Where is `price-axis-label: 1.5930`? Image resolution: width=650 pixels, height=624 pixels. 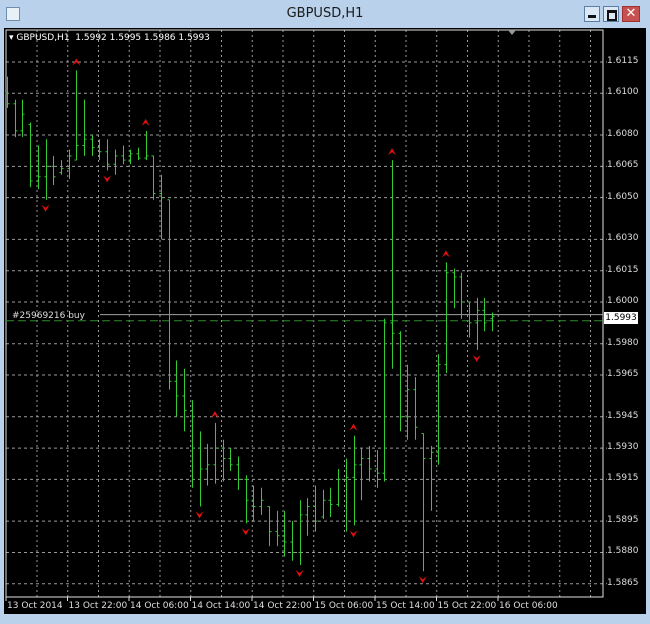 price-axis-label: 1.5930 is located at coordinates (623, 447).